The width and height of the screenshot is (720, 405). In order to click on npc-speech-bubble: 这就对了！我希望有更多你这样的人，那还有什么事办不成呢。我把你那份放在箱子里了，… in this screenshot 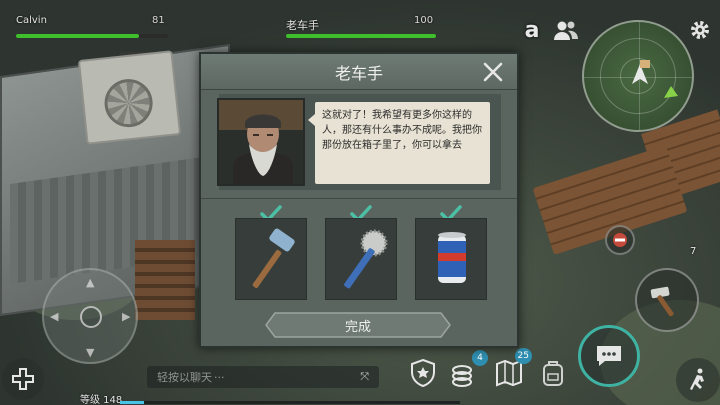, I will do `click(399, 143)`.